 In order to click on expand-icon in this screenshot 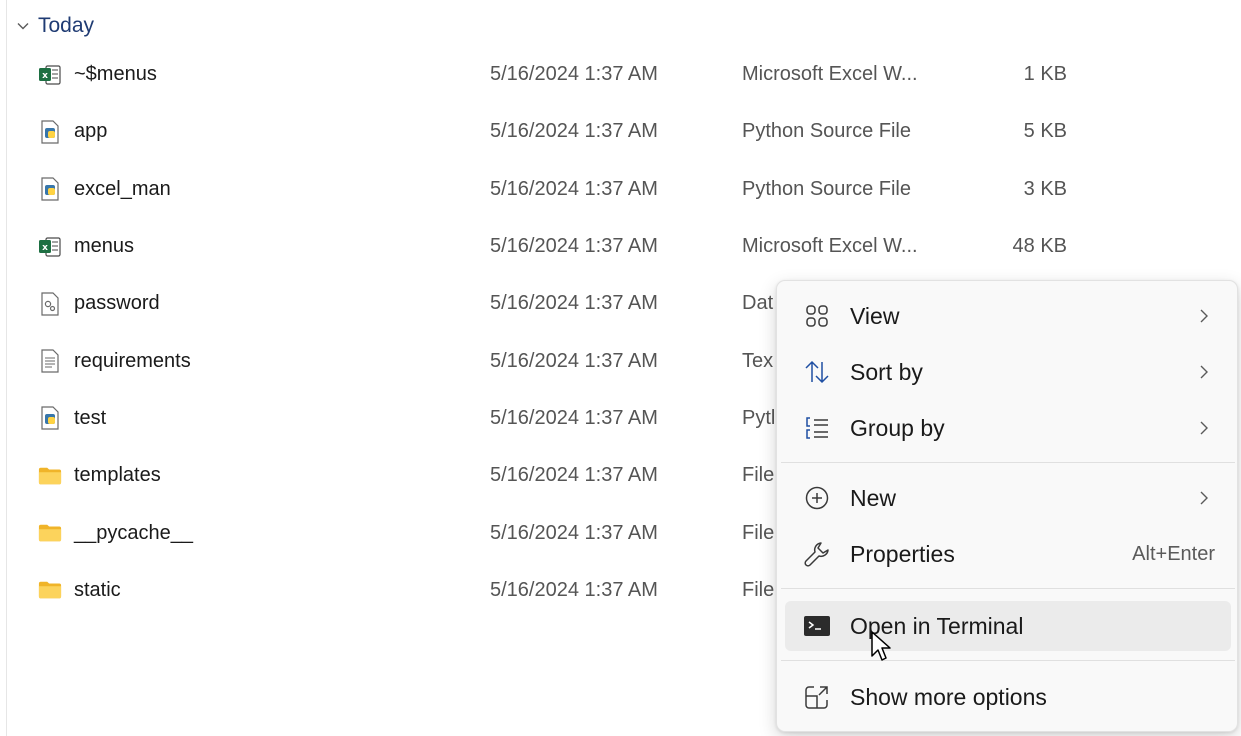, I will do `click(817, 697)`.